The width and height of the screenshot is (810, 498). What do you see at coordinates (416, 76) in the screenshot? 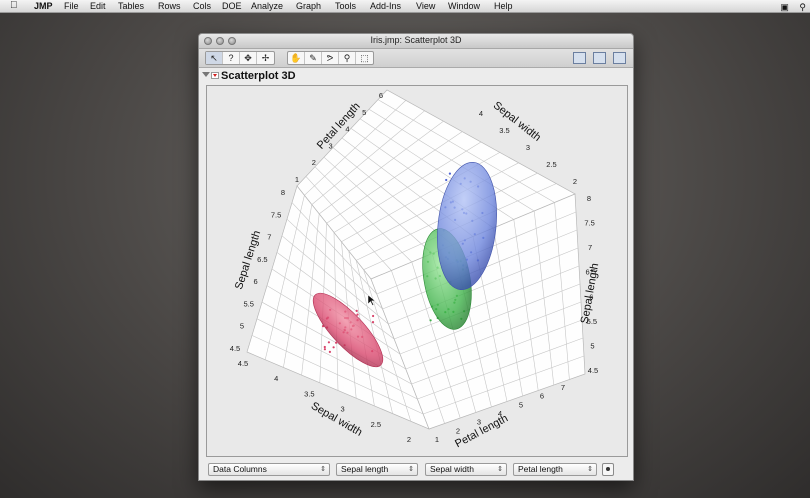
I see `report-outline-header: Scatterplot 3D` at bounding box center [416, 76].